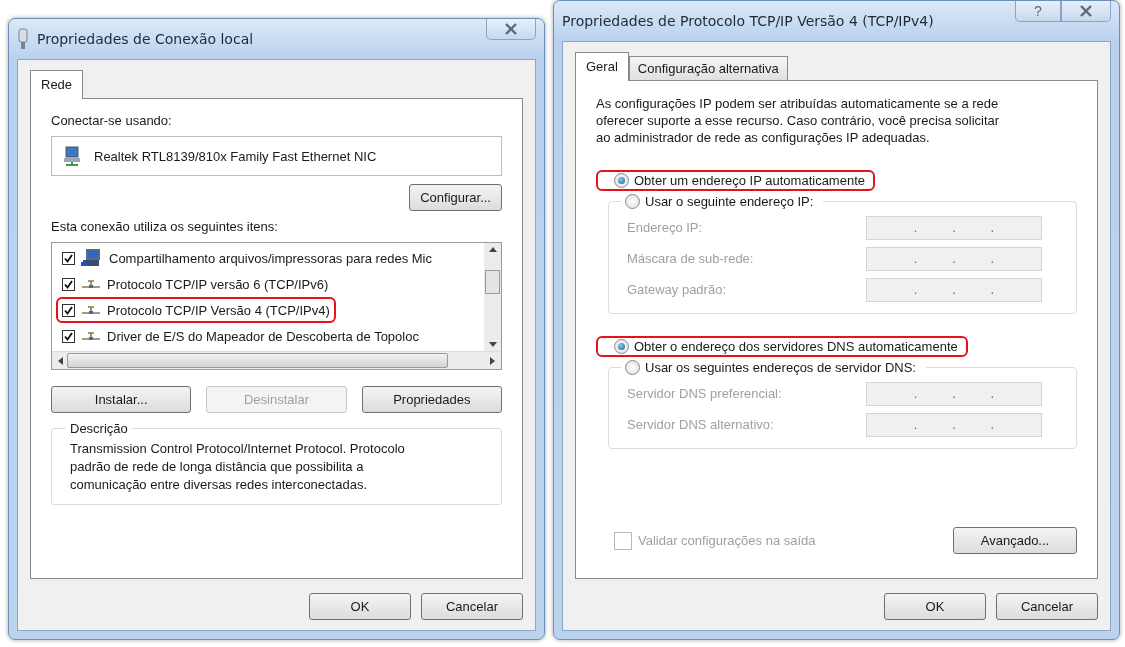 The width and height of the screenshot is (1125, 647). I want to click on scroll-down-icon, so click(492, 344).